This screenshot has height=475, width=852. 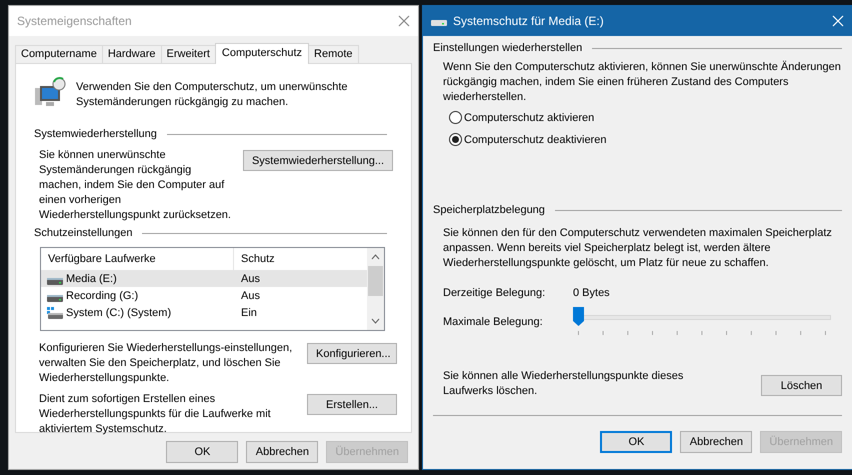 I want to click on field-label: Maximale Belegung:, so click(x=493, y=322).